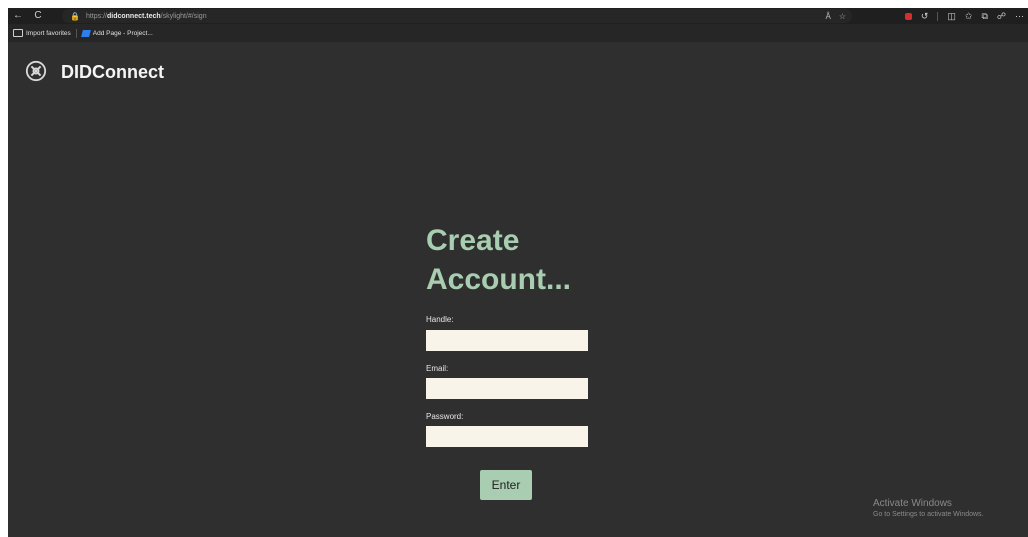 This screenshot has width=1028, height=537. What do you see at coordinates (18, 16) in the screenshot?
I see `back-button: ←` at bounding box center [18, 16].